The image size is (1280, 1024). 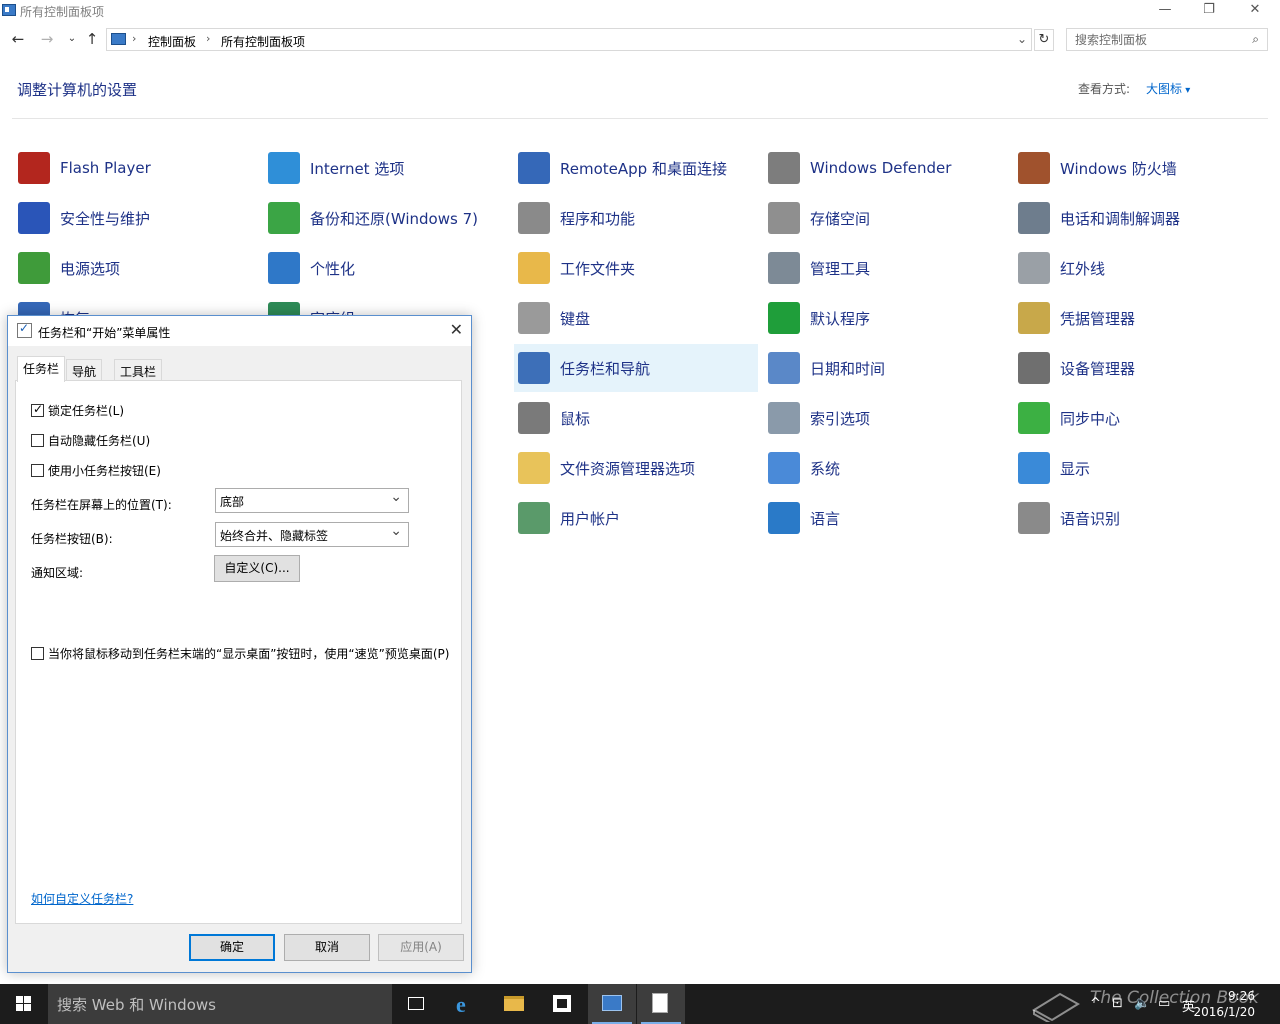 I want to click on item-work-folders: 工作文件夹, so click(x=636, y=268).